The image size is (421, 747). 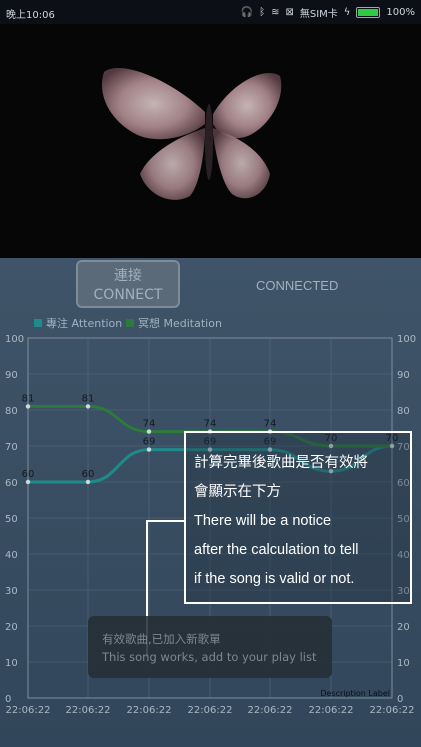 I want to click on y-tick-left: 0, so click(x=8, y=699).